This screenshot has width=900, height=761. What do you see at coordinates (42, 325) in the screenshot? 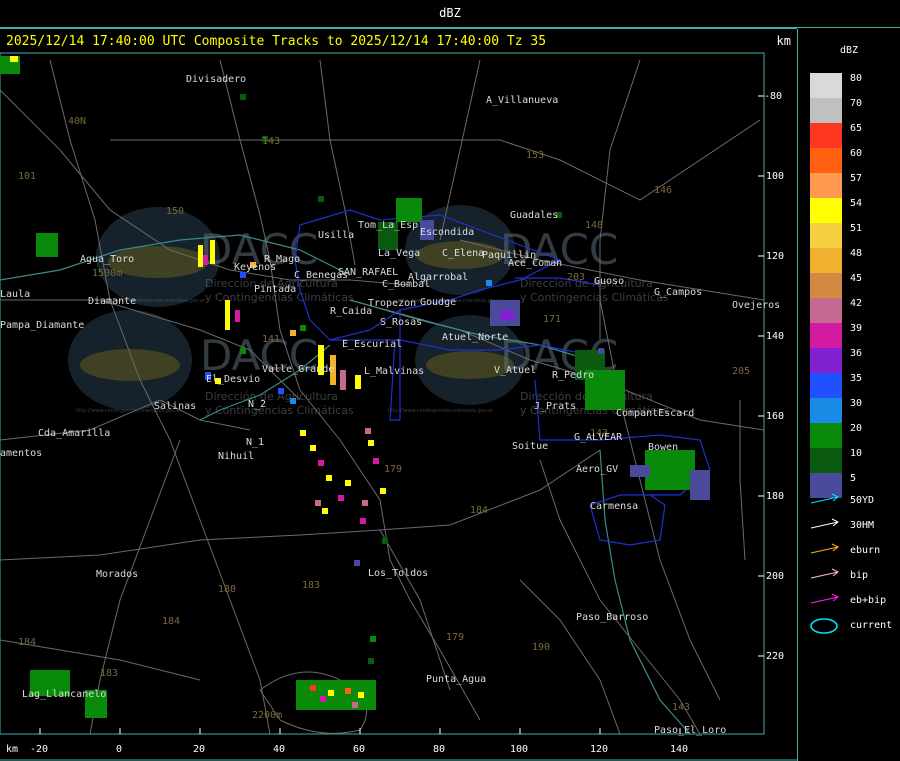
I see `place-label: Pampa_Diamante` at bounding box center [42, 325].